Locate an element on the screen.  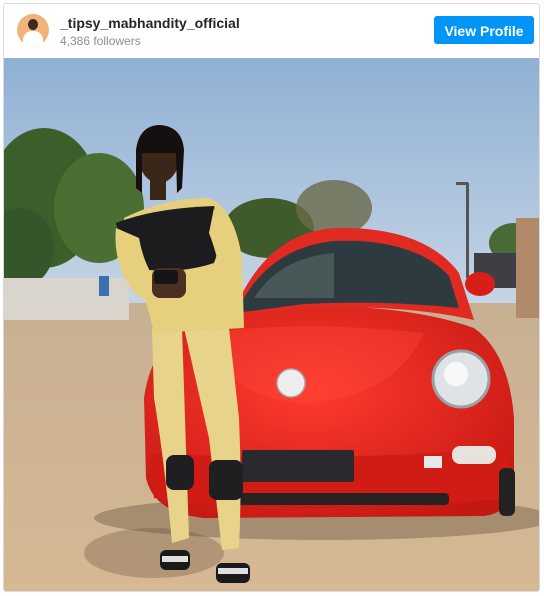
avatar-head is located at coordinates (33, 24).